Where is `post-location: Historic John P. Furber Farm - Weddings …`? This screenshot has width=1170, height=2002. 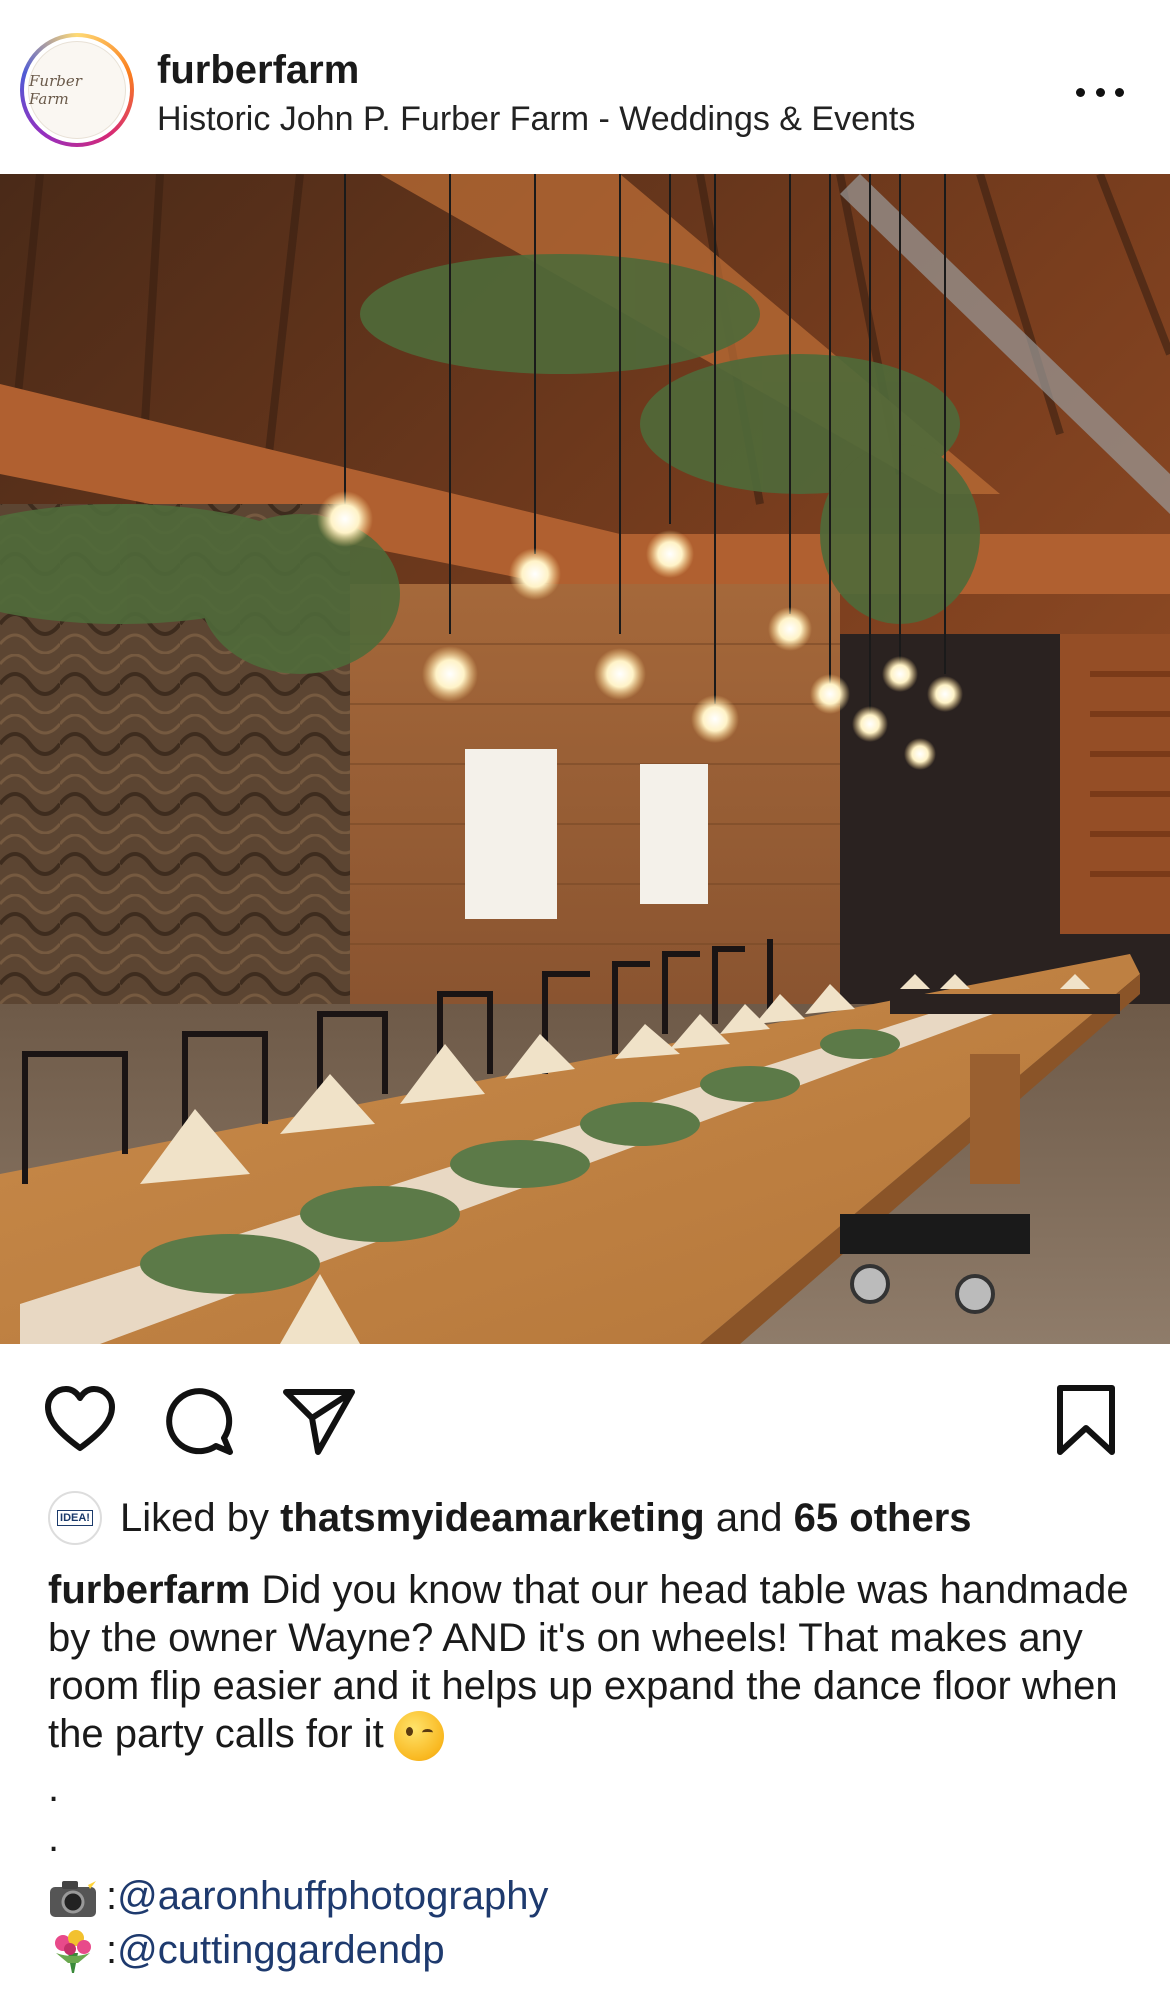
post-location: Historic John P. Furber Farm - Weddings … is located at coordinates (536, 119).